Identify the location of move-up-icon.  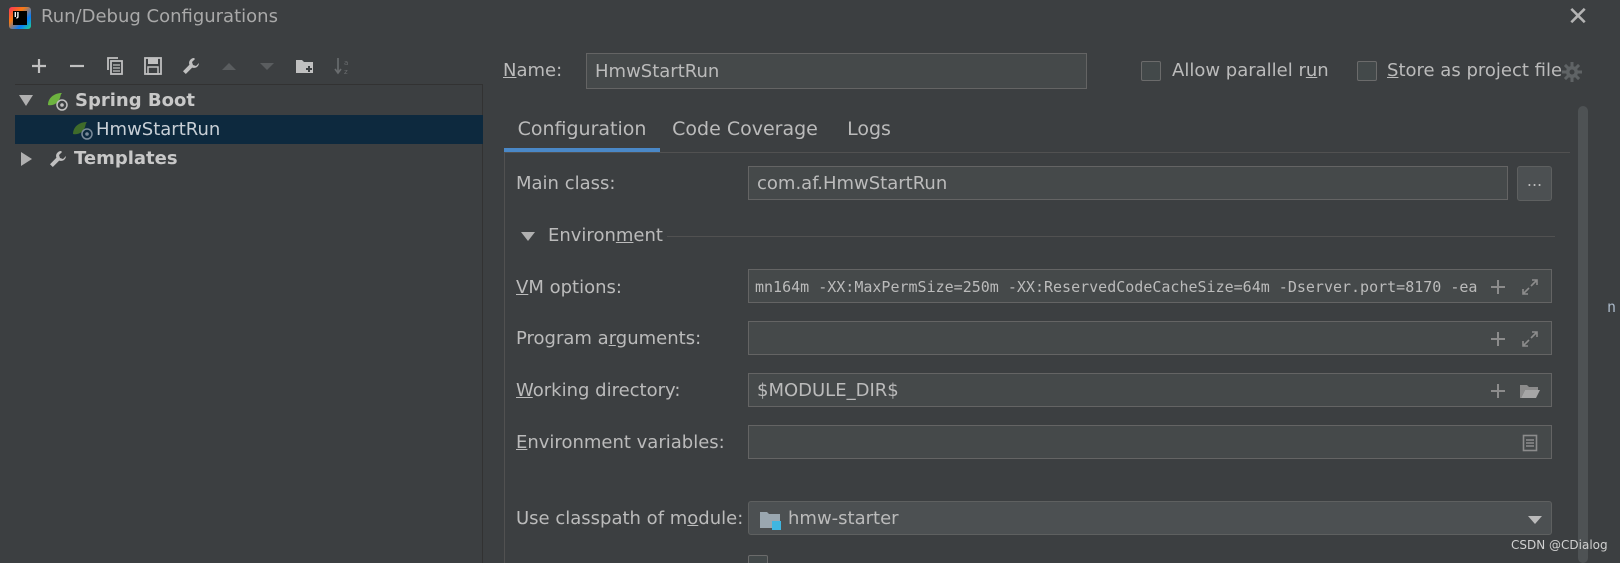
(229, 66).